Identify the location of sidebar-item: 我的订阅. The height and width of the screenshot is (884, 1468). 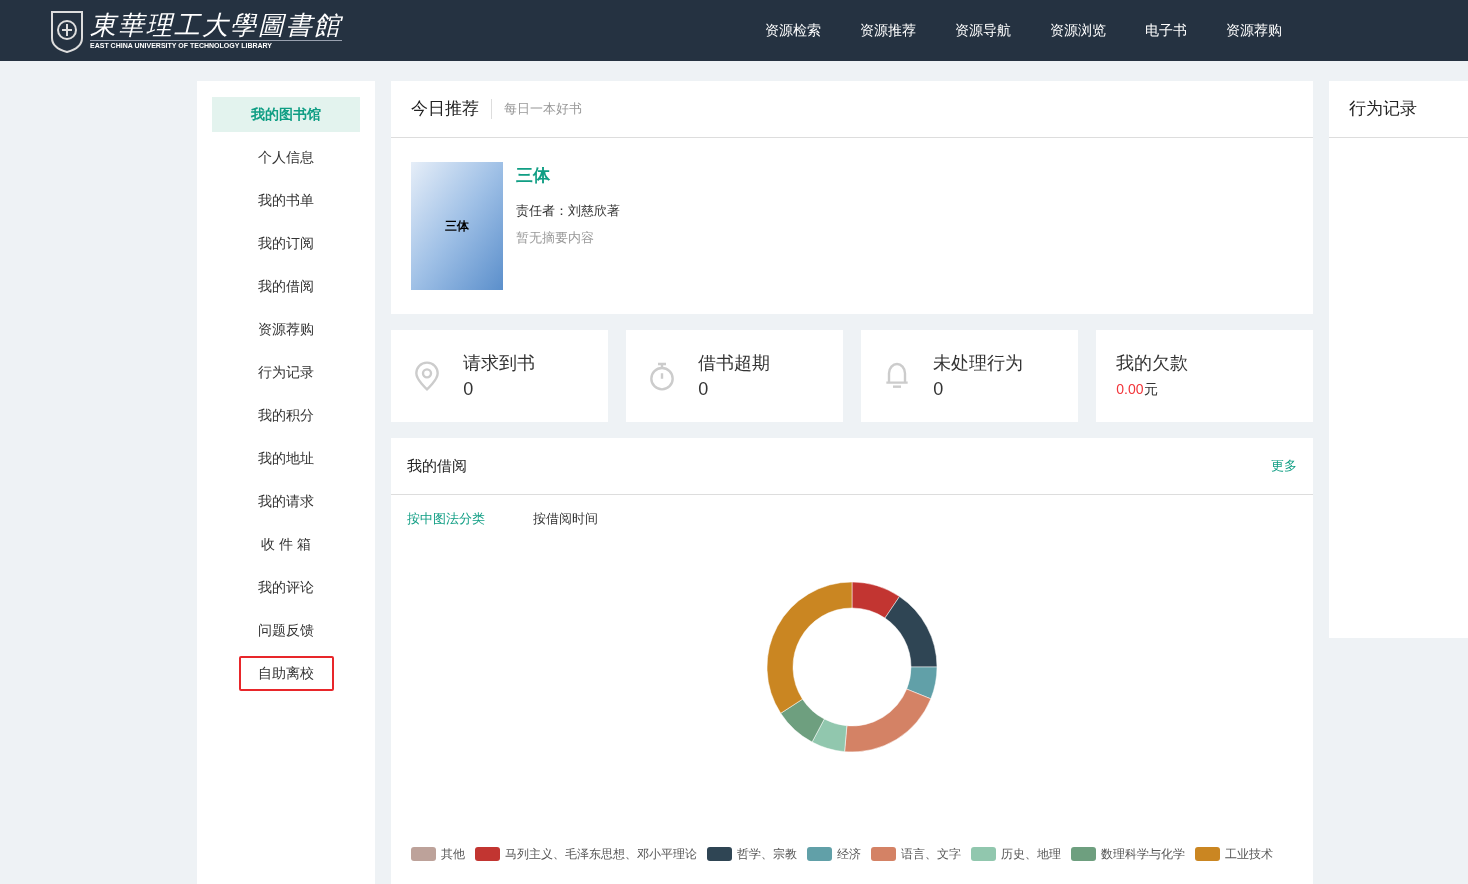
(286, 243).